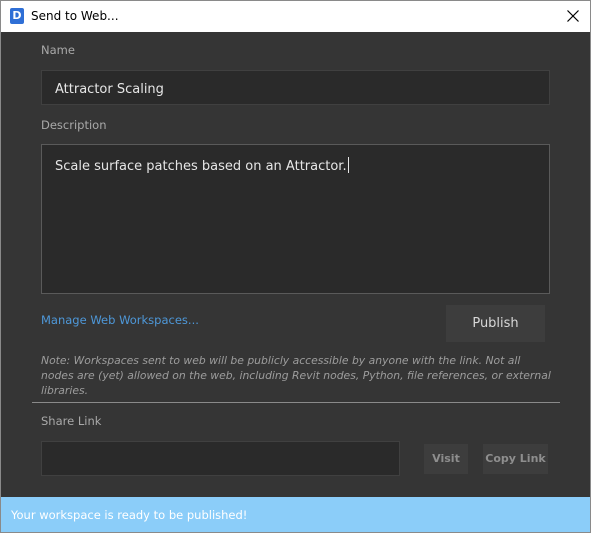  What do you see at coordinates (74, 125) in the screenshot?
I see `description-label: Description` at bounding box center [74, 125].